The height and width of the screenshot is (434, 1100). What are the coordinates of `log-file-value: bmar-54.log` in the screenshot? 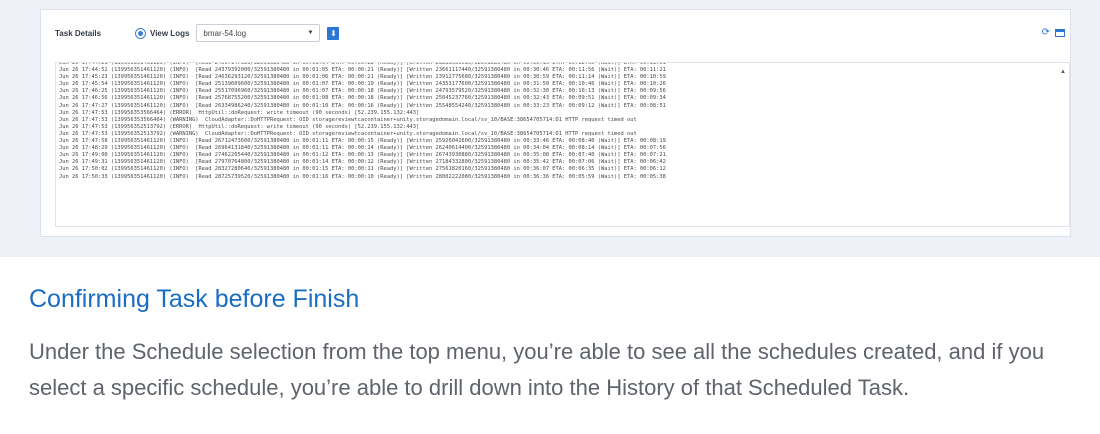 It's located at (225, 33).